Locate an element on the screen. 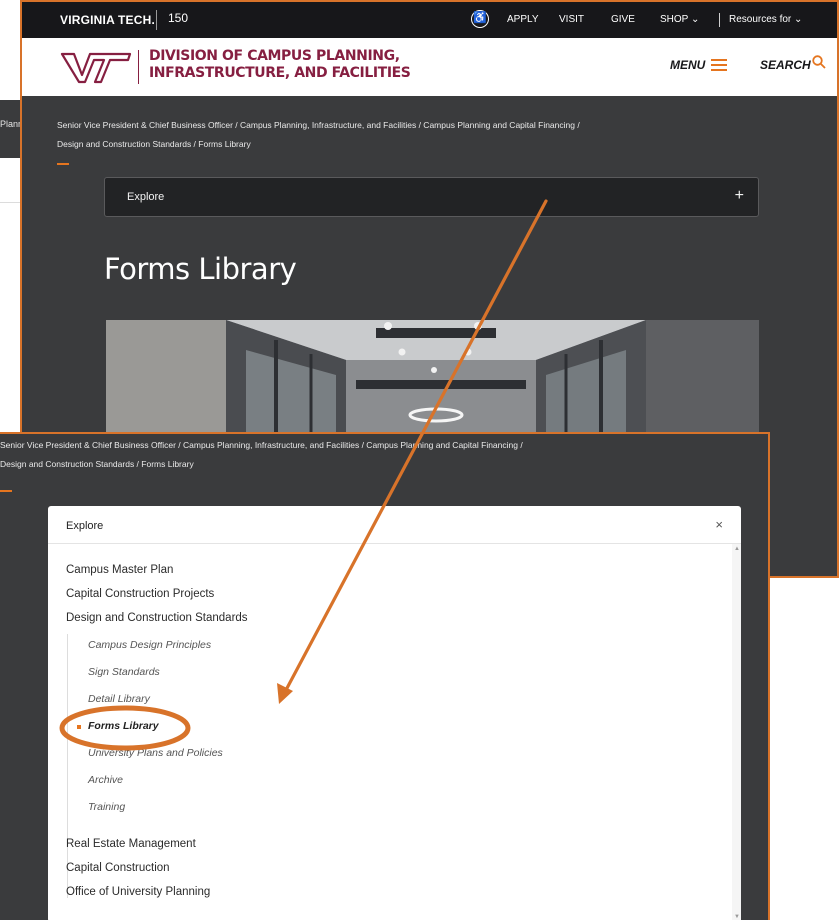  submenu-item-archive: Archive is located at coordinates (105, 780).